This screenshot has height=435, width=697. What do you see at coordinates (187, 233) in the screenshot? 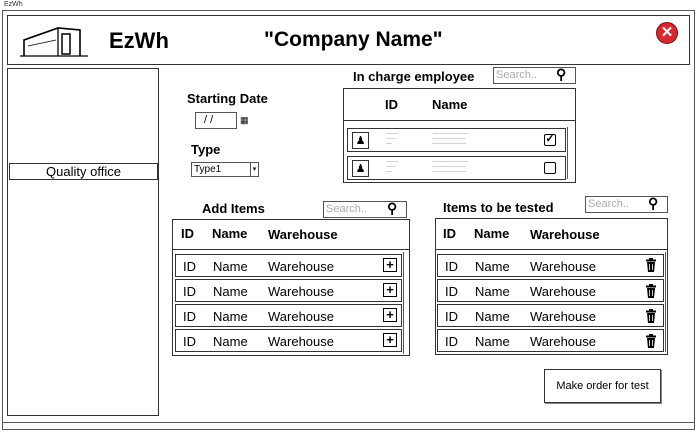
I see `add-items-col-id: ID` at bounding box center [187, 233].